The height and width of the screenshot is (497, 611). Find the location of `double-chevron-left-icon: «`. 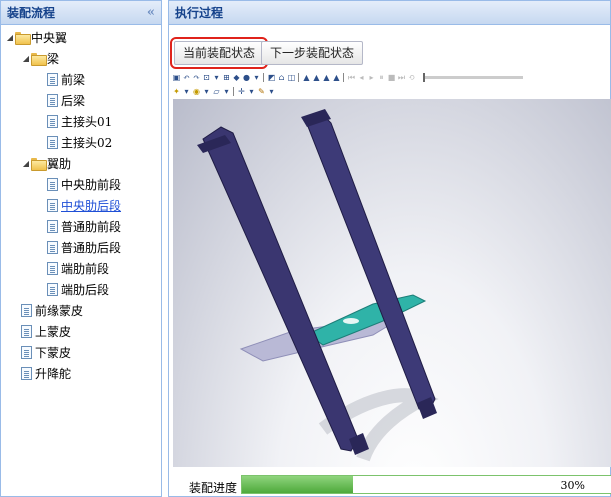

double-chevron-left-icon: « is located at coordinates (151, 12).